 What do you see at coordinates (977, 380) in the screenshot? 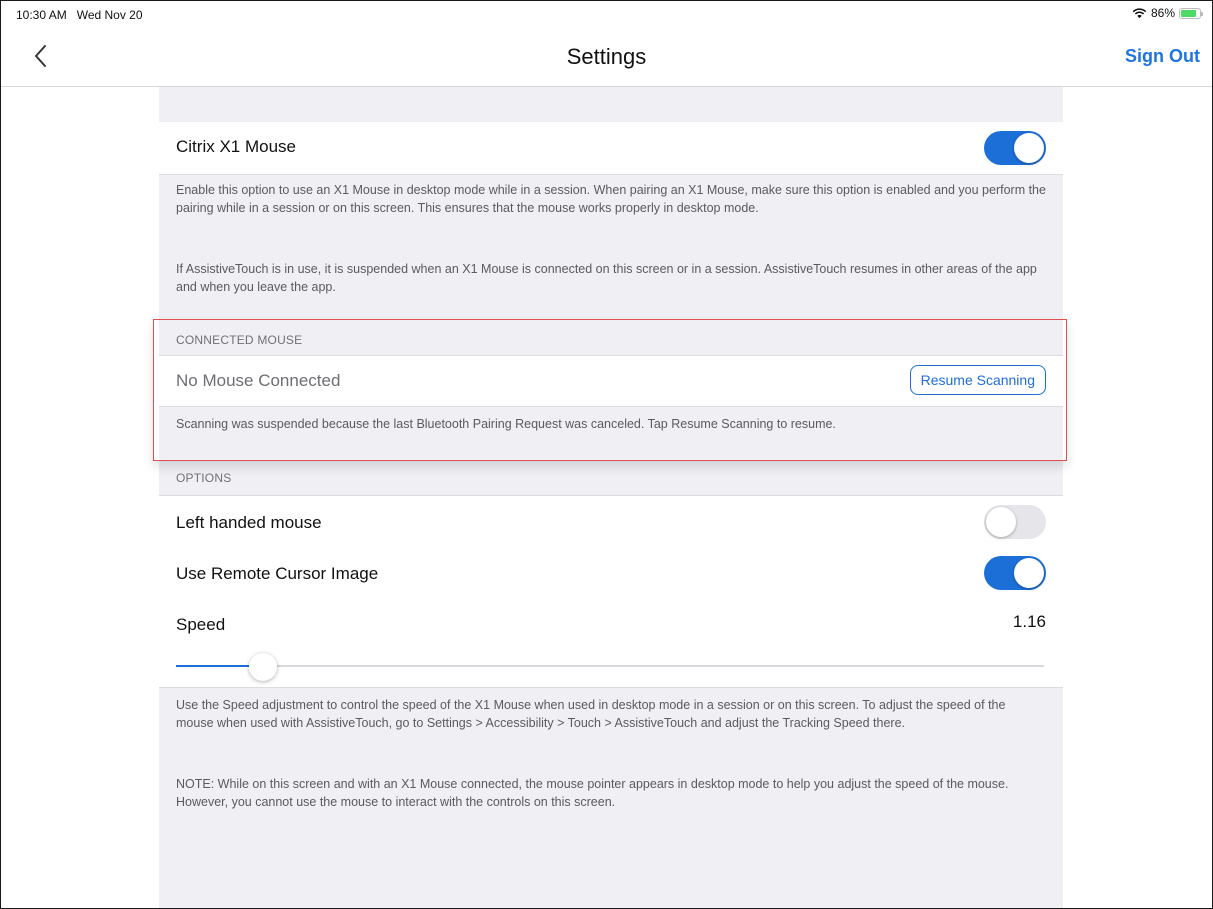
I see `resume-scanning-button: Resume Scanning` at bounding box center [977, 380].